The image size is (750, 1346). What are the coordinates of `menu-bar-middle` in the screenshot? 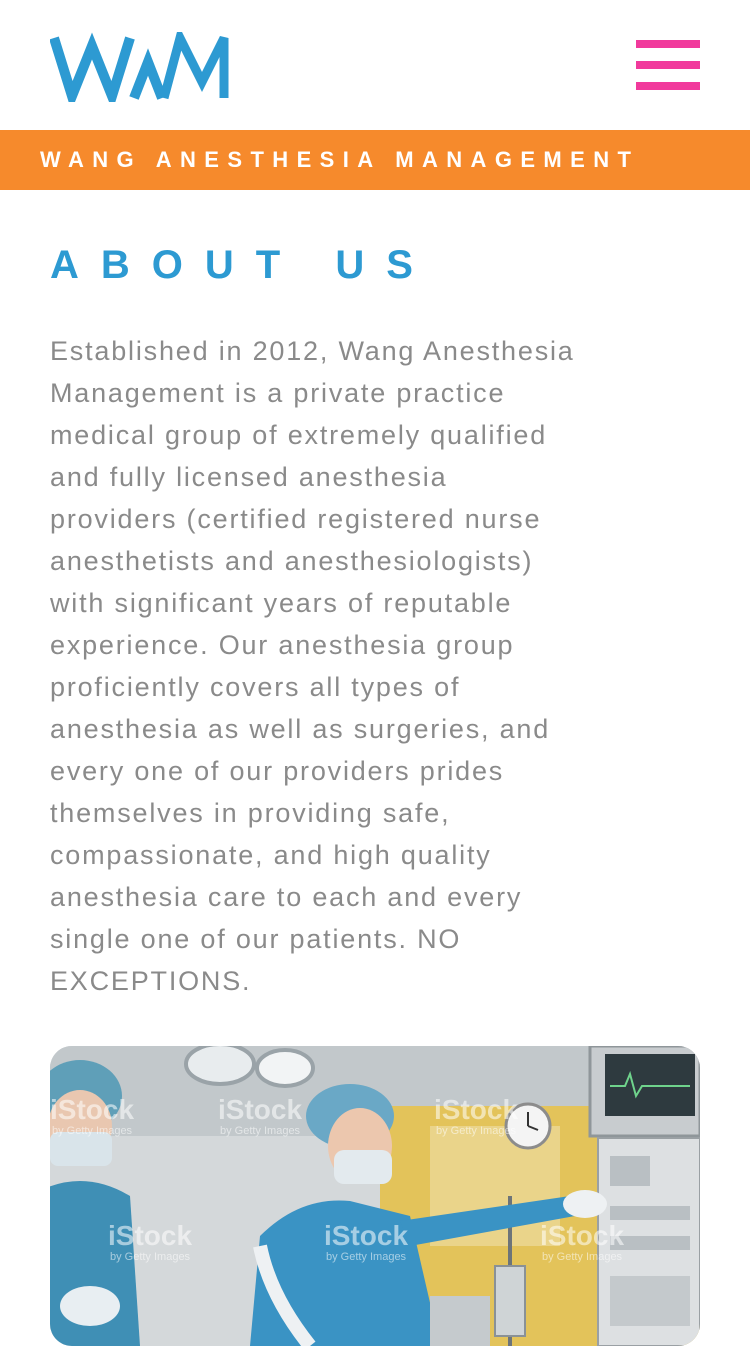 It's located at (668, 65).